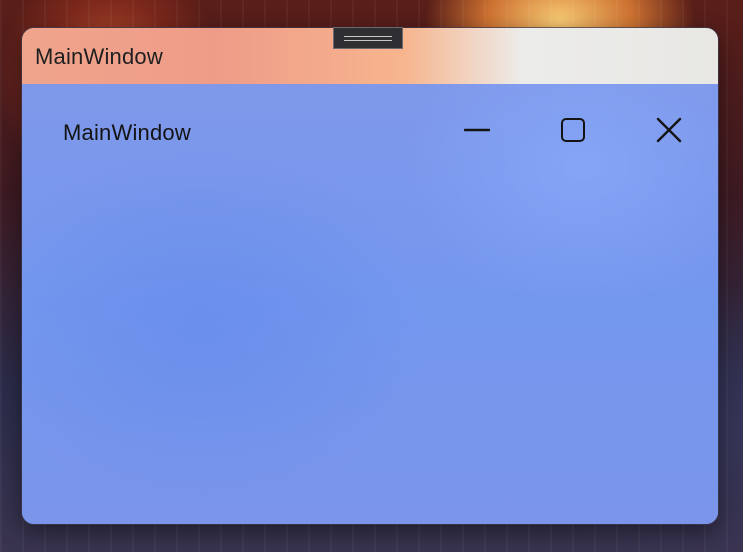 The height and width of the screenshot is (552, 743). Describe the element at coordinates (99, 56) in the screenshot. I see `window-title: MainWindow` at that location.